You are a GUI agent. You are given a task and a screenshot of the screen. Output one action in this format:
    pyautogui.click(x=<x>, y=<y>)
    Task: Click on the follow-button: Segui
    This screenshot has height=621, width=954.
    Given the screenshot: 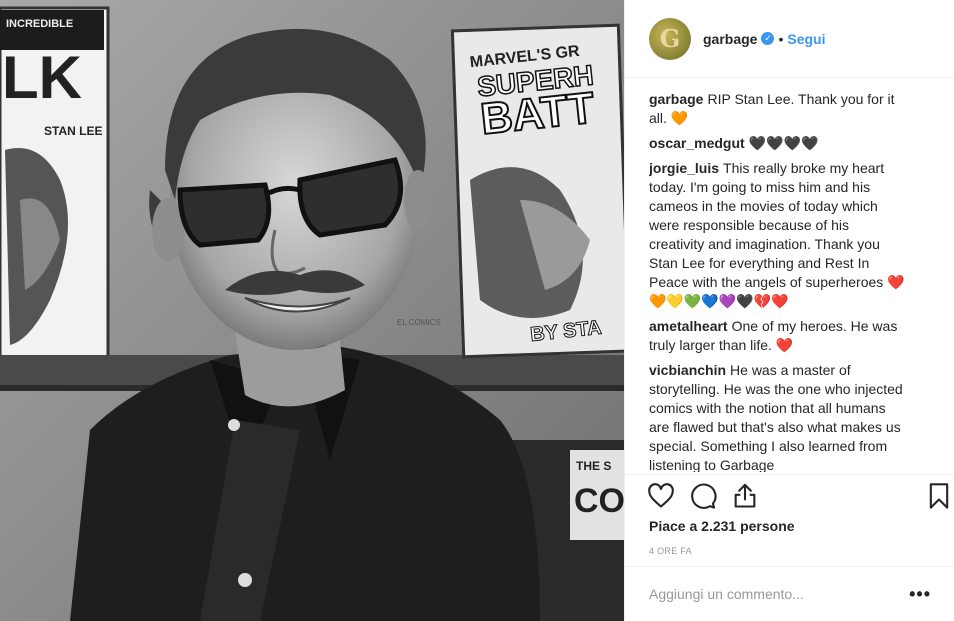 What is the action you would take?
    pyautogui.click(x=806, y=39)
    